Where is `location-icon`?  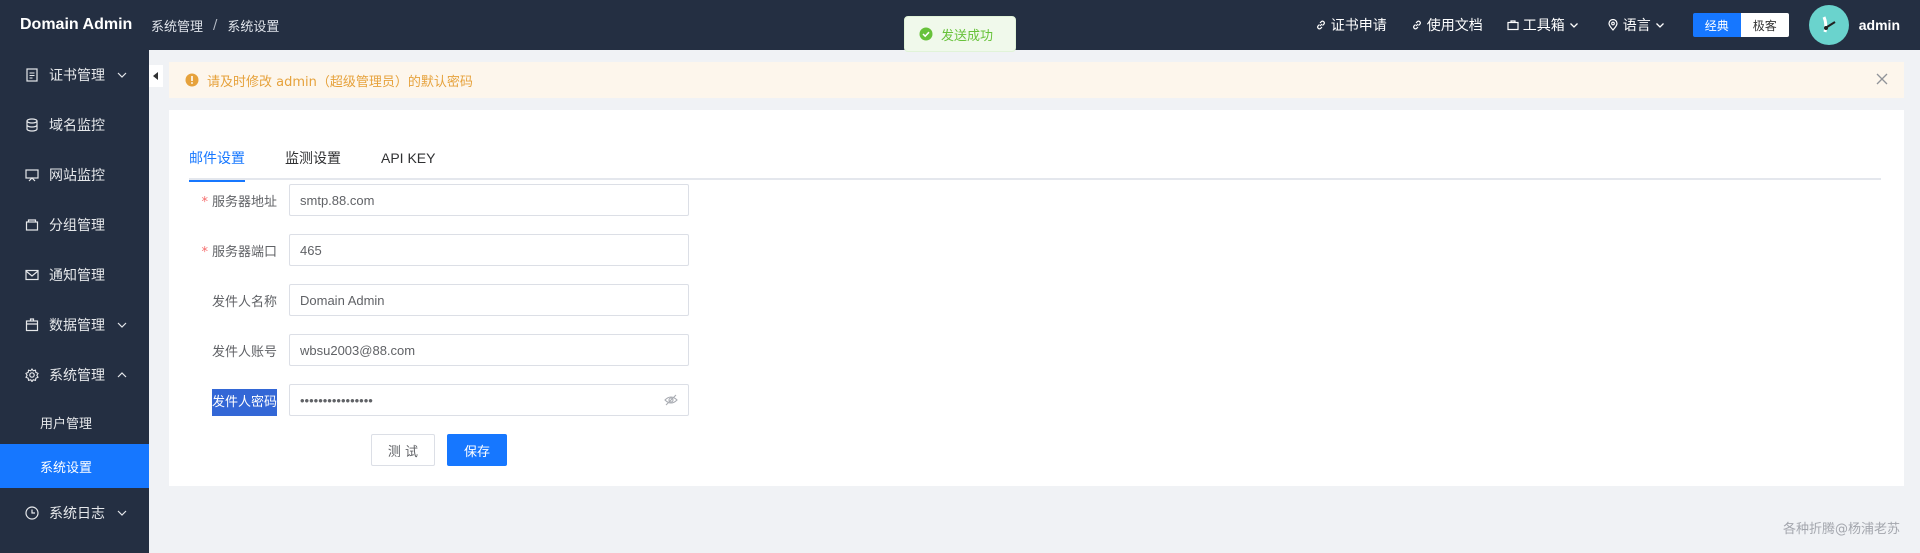
location-icon is located at coordinates (1613, 25).